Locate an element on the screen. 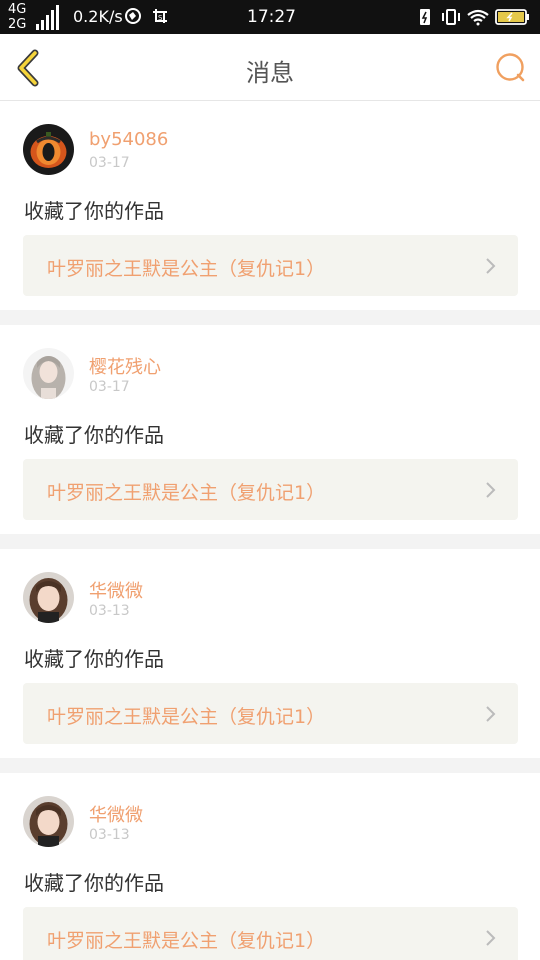  battery-saver-icon is located at coordinates (425, 17).